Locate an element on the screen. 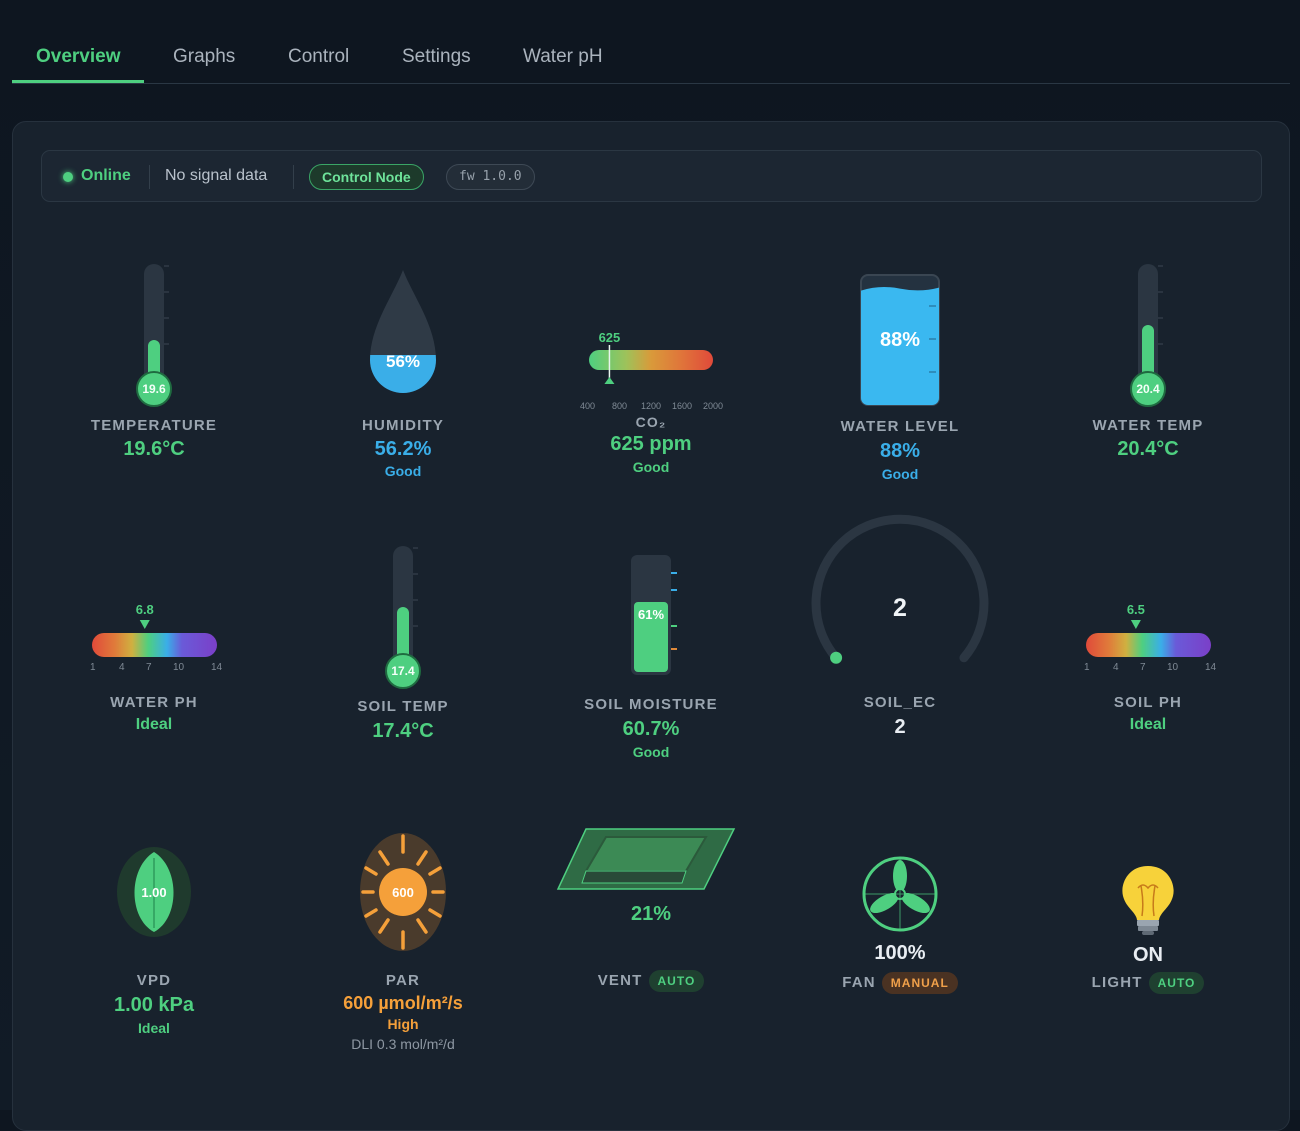  par-dli: DLI 0.3 mol/m²/d is located at coordinates (403, 1044).